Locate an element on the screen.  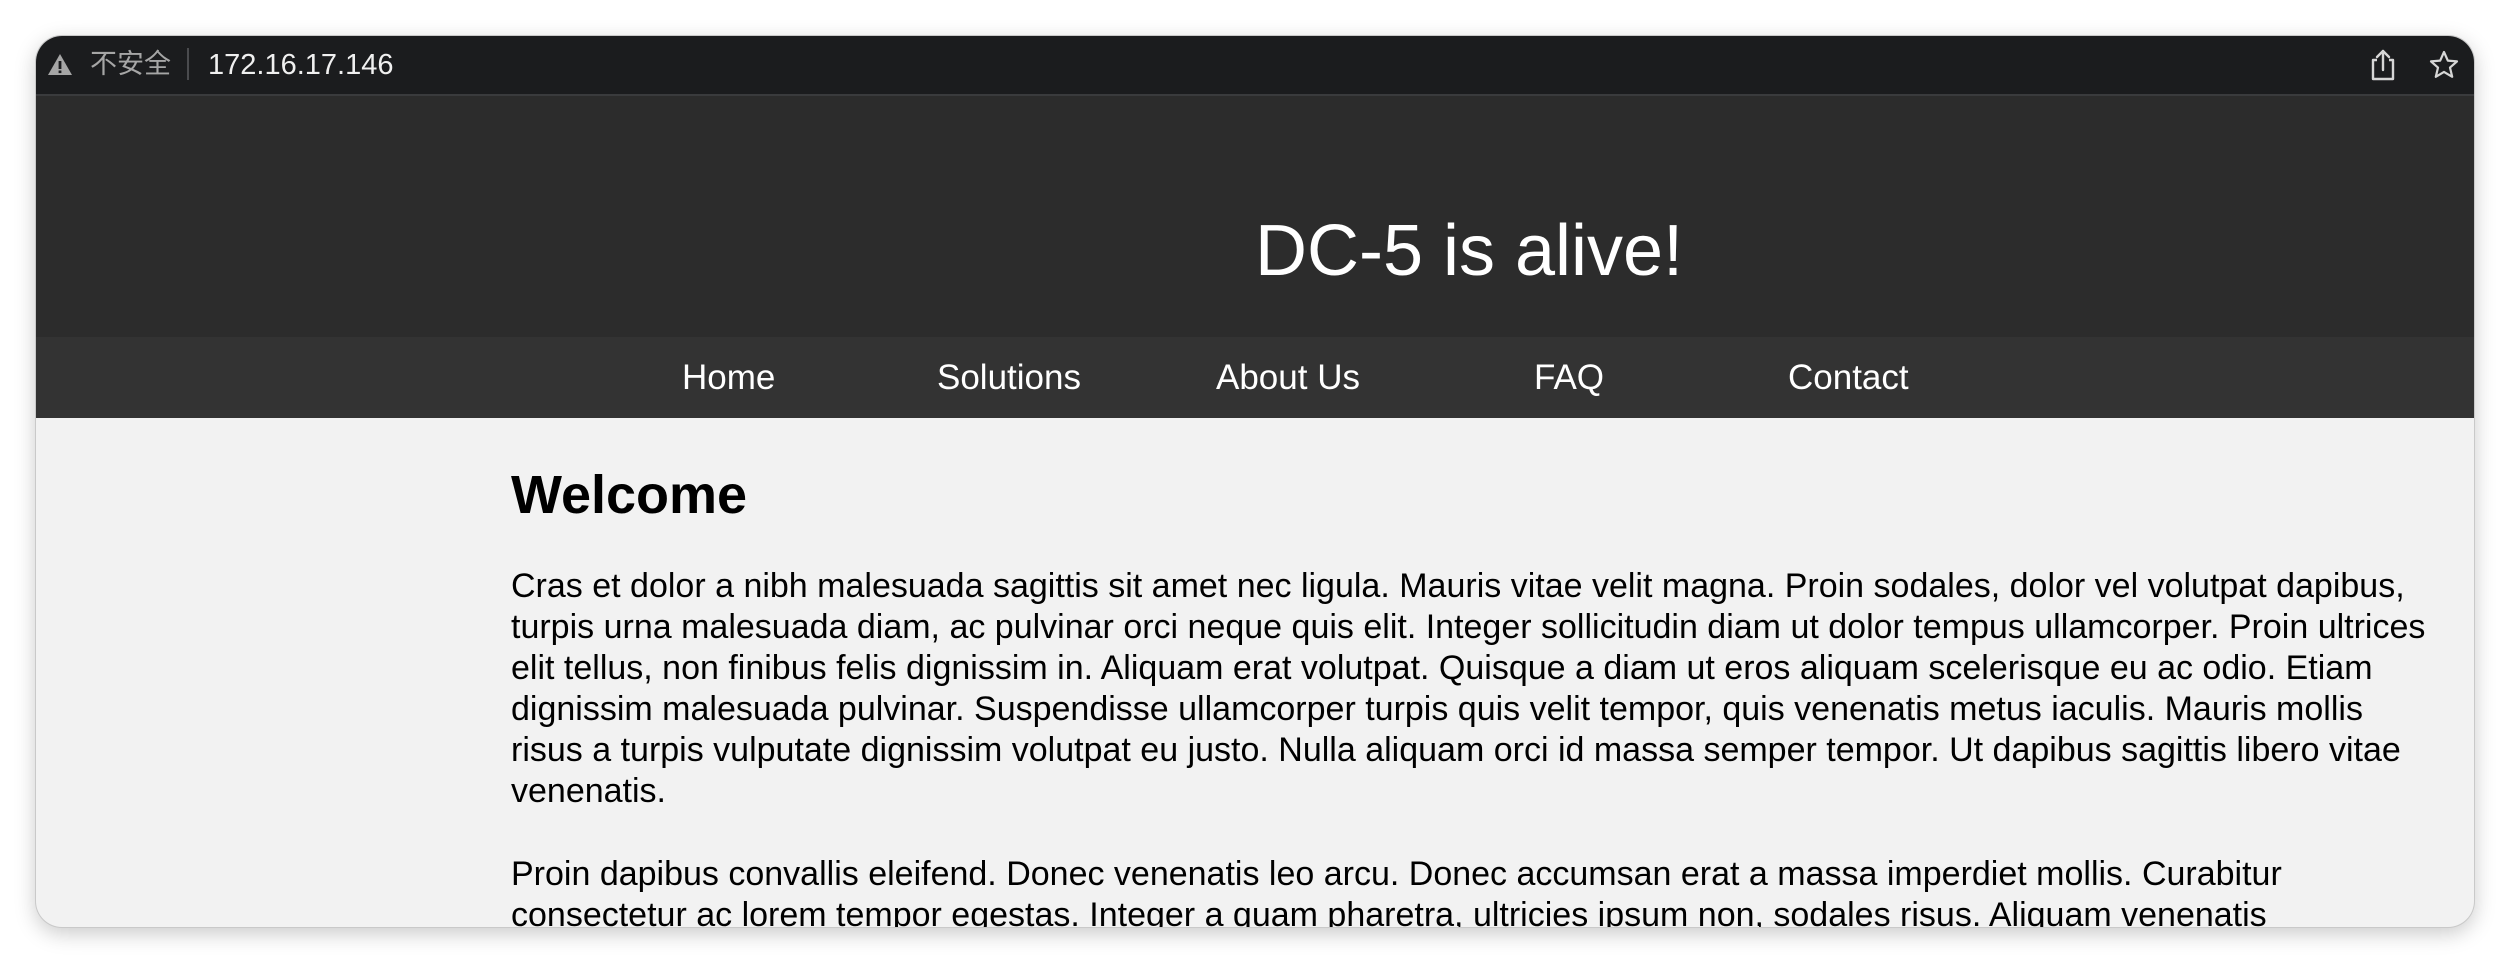
nav-faq: FAQ is located at coordinates (1569, 378).